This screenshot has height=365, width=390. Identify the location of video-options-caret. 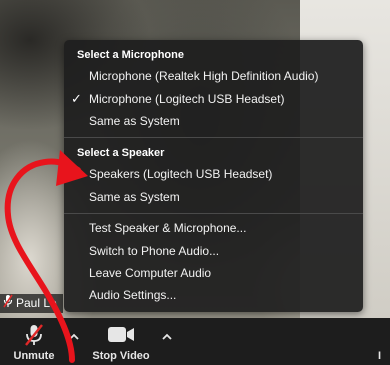
(167, 337).